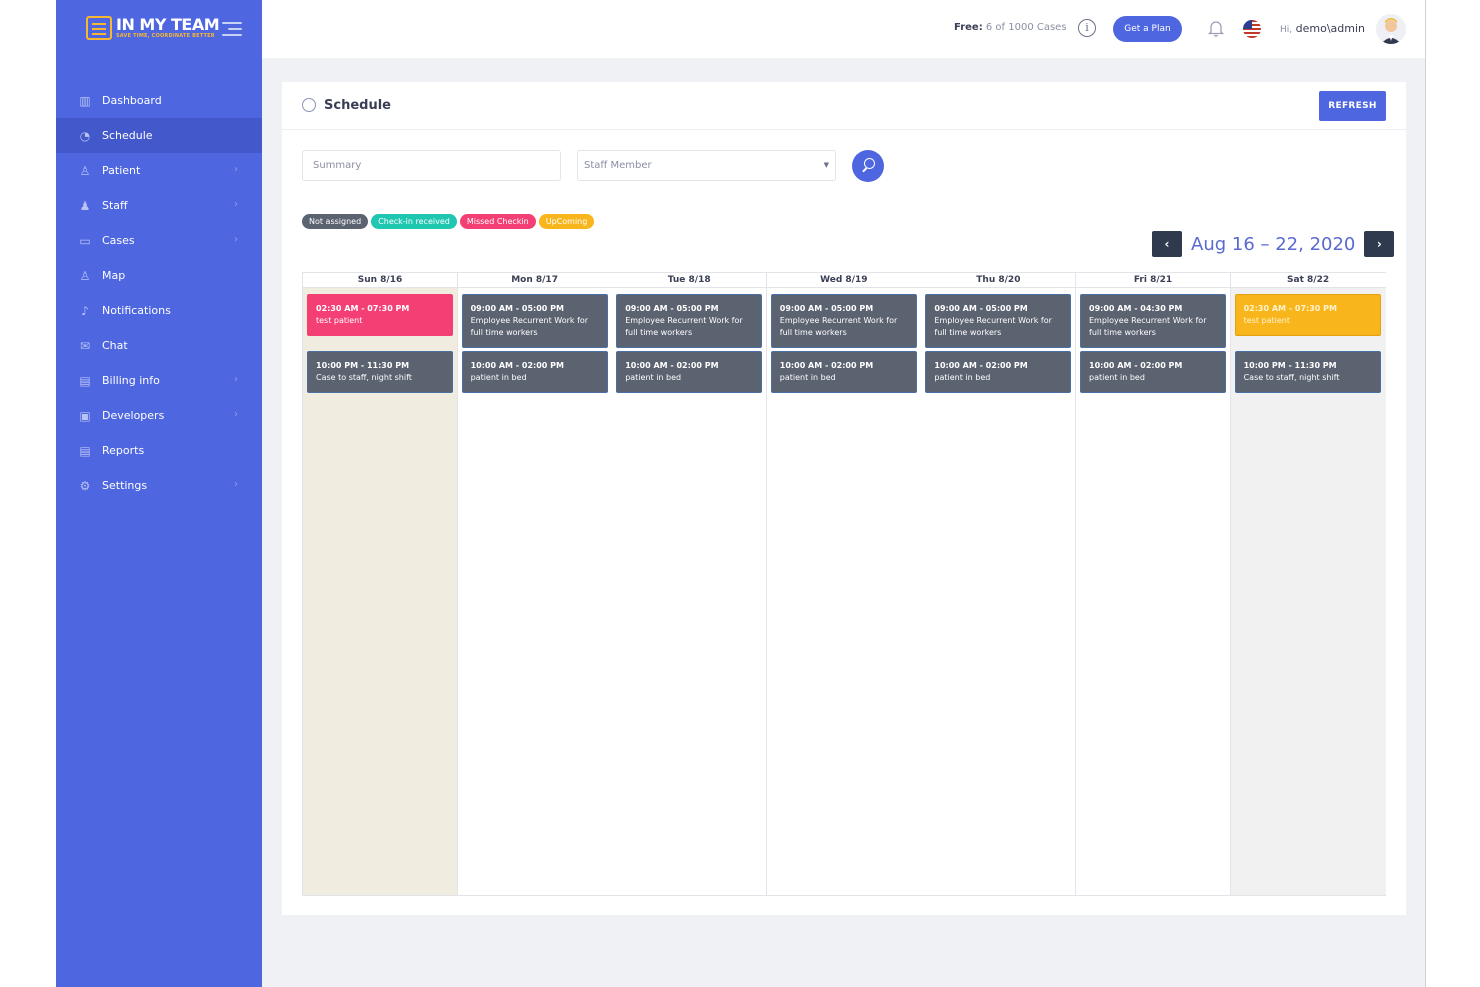  Describe the element at coordinates (159, 345) in the screenshot. I see `sidebar-item-chat: ✉ Chat` at that location.